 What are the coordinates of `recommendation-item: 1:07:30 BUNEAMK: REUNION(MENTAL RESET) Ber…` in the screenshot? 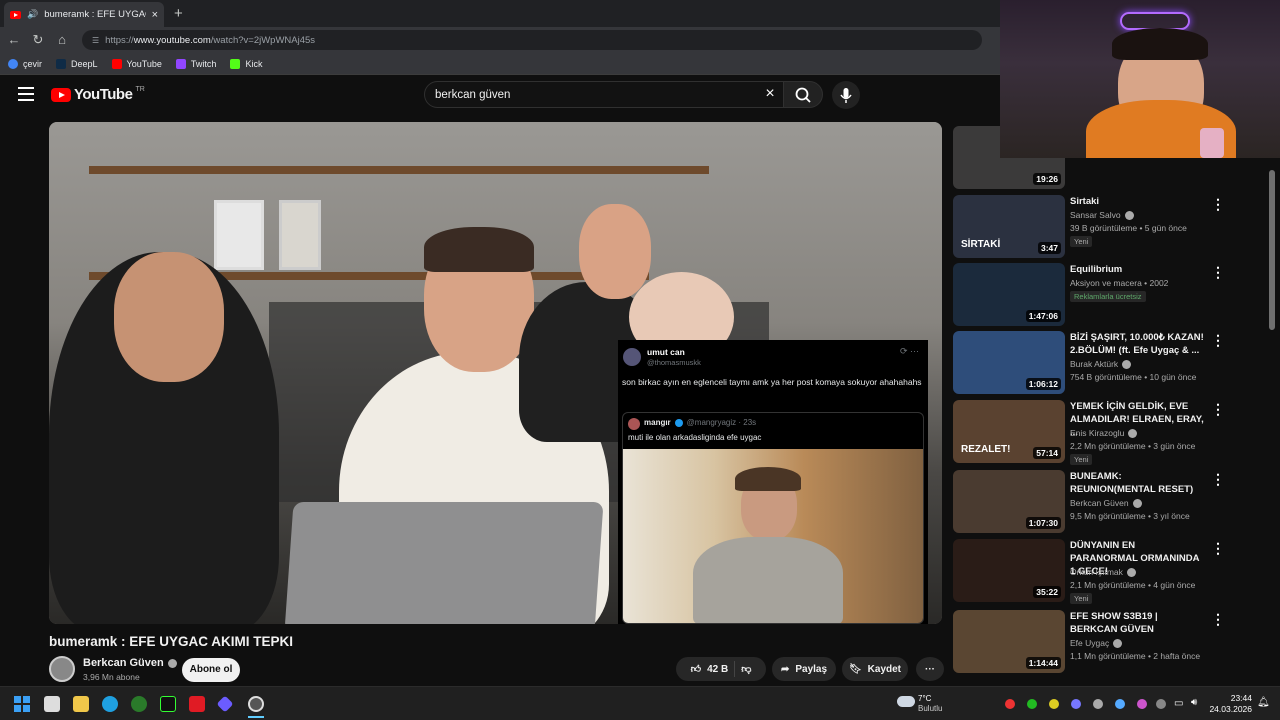 It's located at (1113, 502).